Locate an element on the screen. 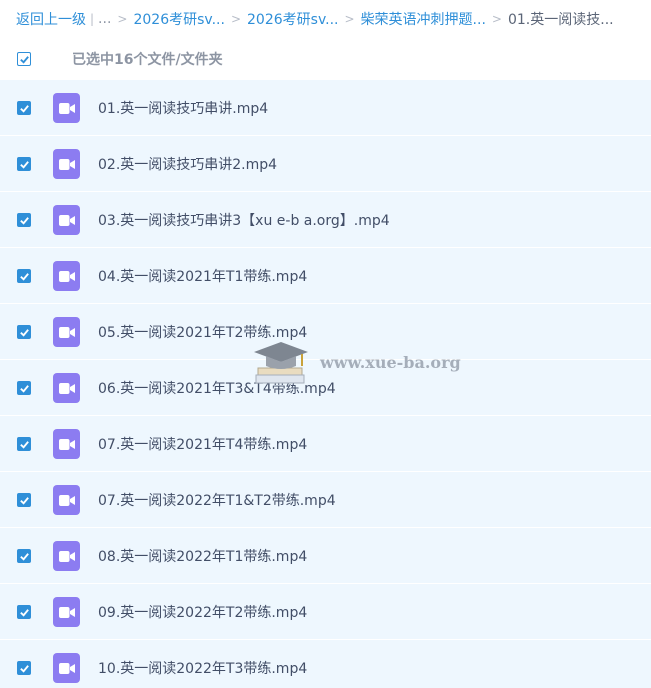 The height and width of the screenshot is (688, 651). file-row: 02.英一阅读技巧串讲2.mp4 is located at coordinates (325, 164).